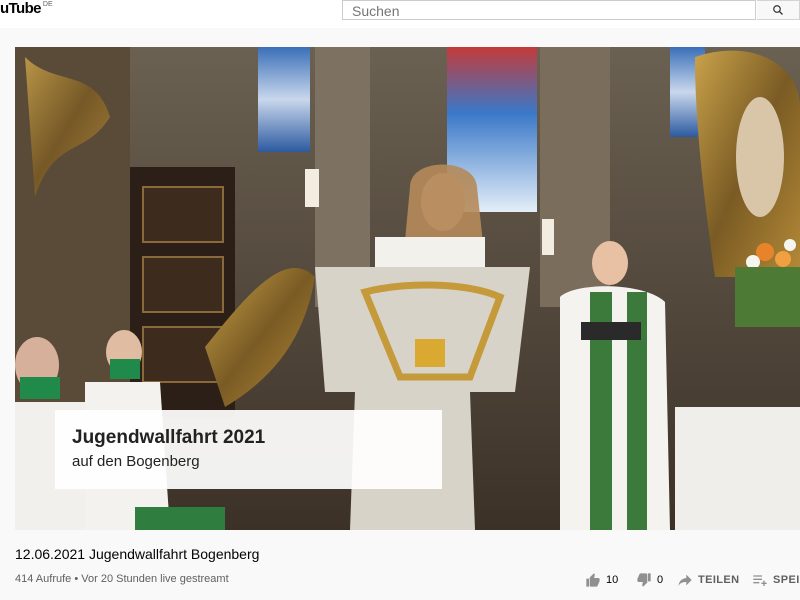 Image resolution: width=800 pixels, height=600 pixels. I want to click on dislike-button: 0, so click(649, 580).